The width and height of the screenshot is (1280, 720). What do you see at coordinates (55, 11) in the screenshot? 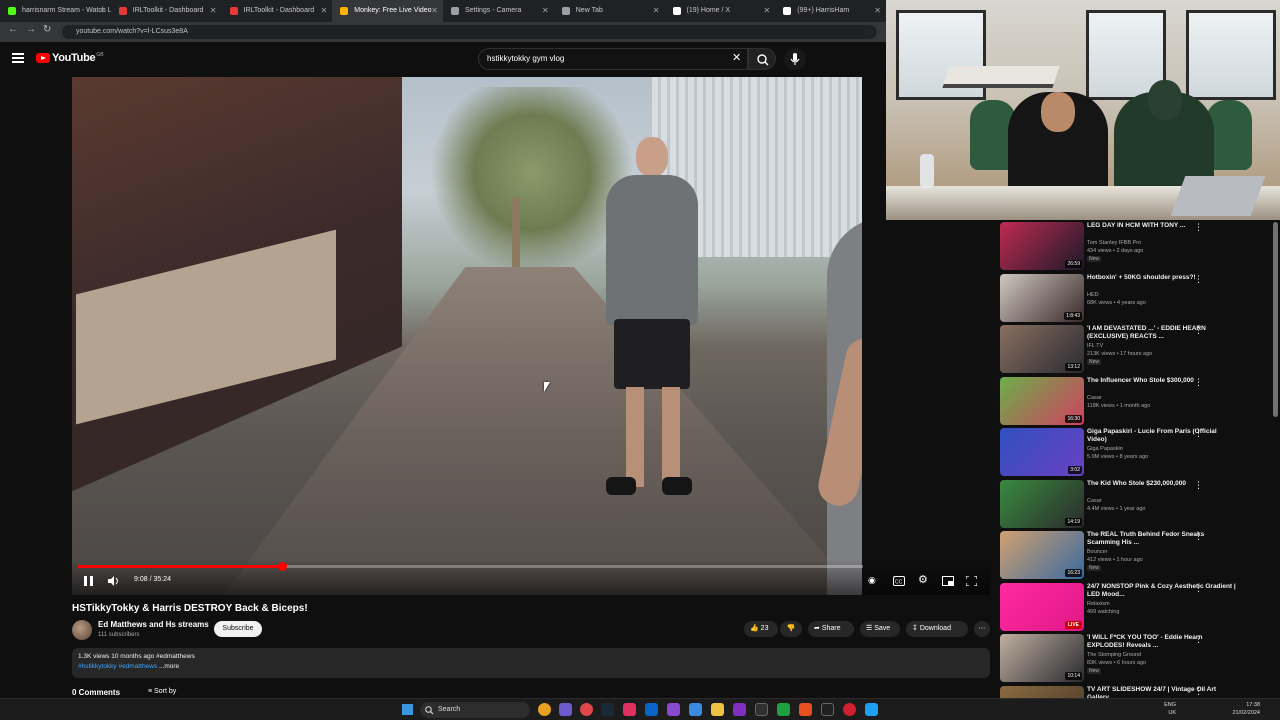
I see `browser-tab: harrisnarm Stream - Watch Li ✕` at bounding box center [55, 11].